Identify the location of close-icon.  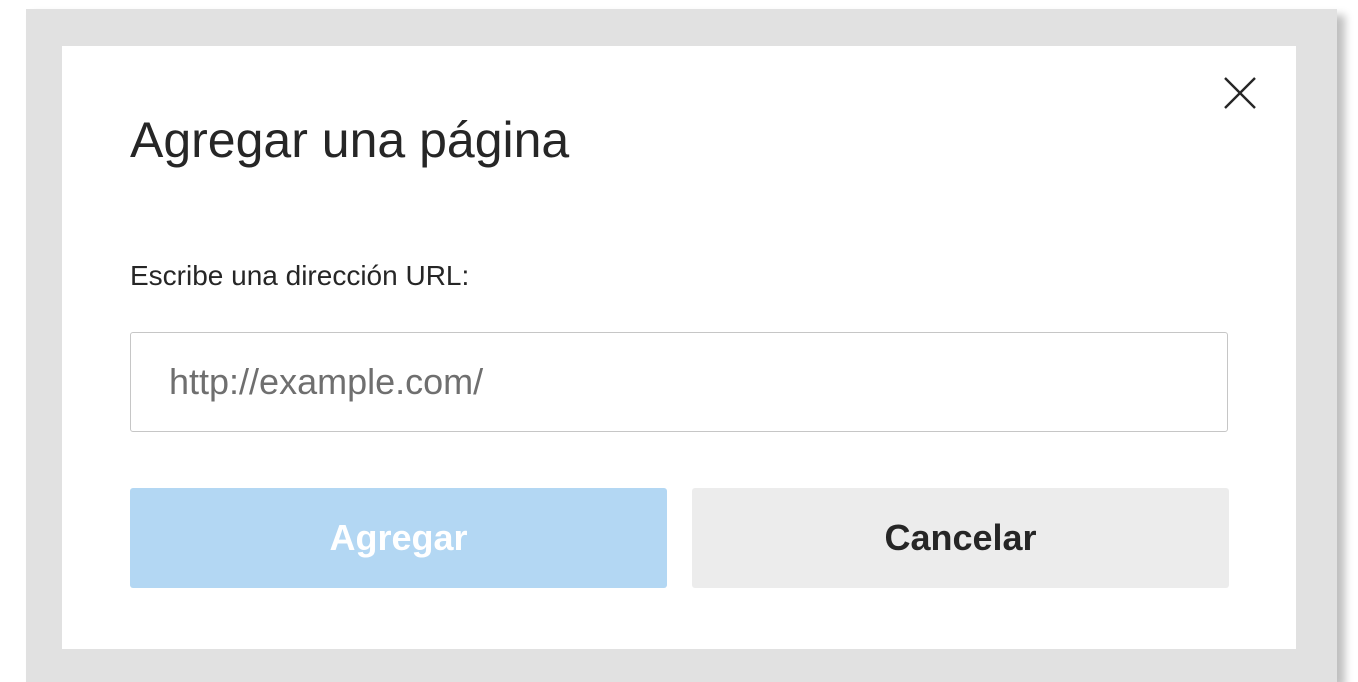
(1240, 93).